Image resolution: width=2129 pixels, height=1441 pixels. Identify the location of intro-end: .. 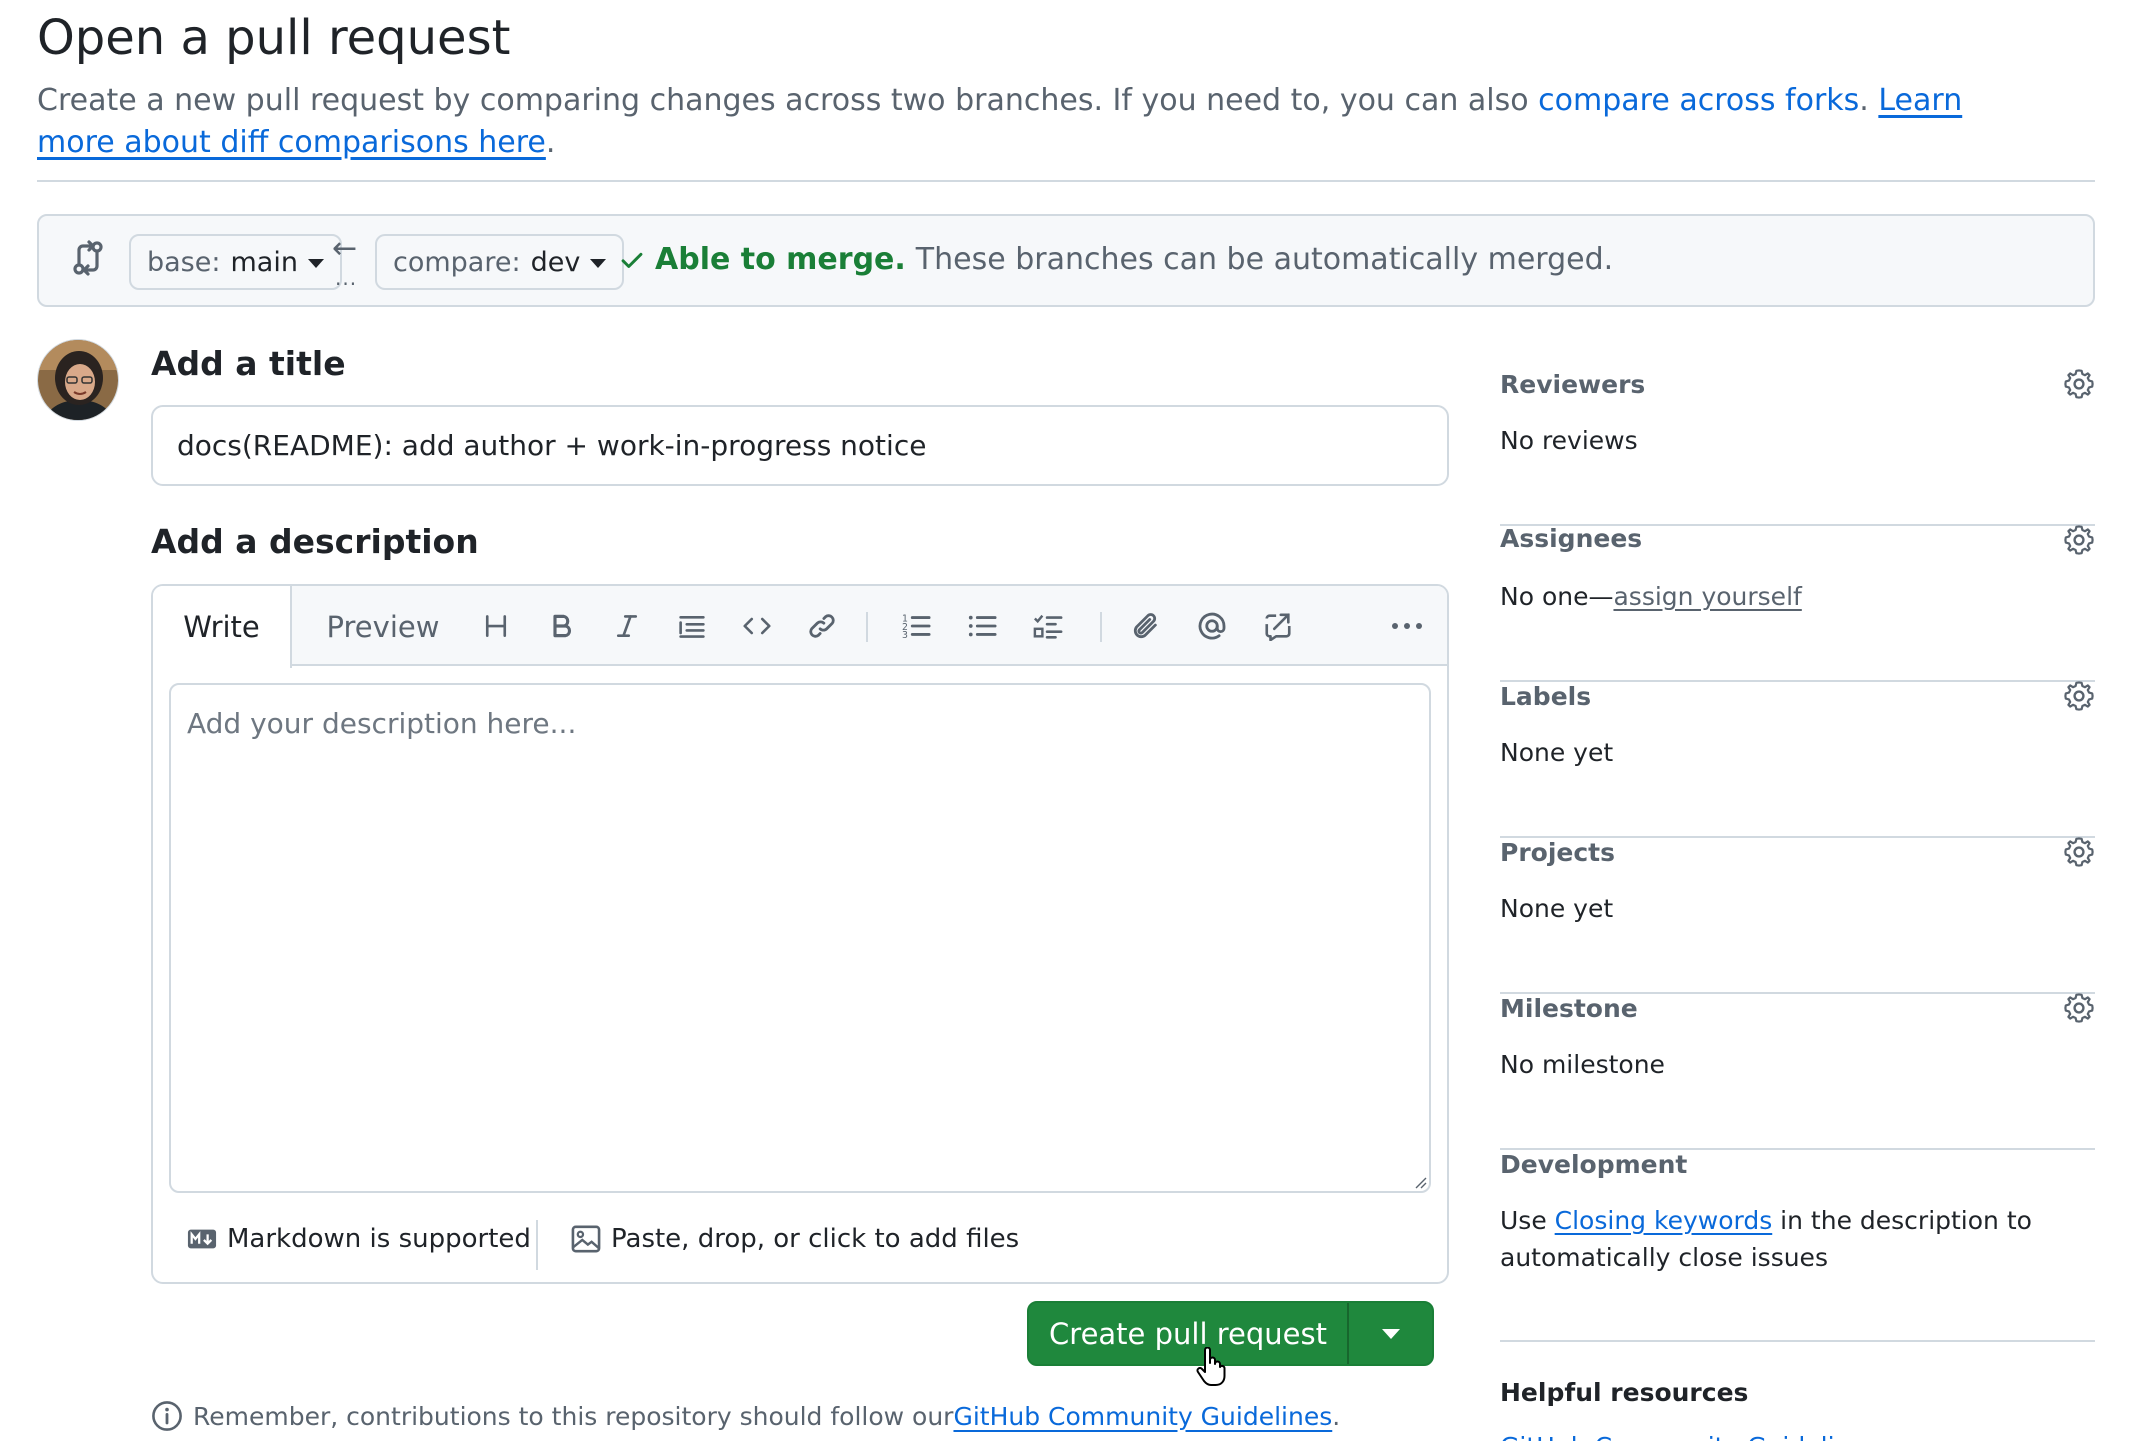
(550, 142).